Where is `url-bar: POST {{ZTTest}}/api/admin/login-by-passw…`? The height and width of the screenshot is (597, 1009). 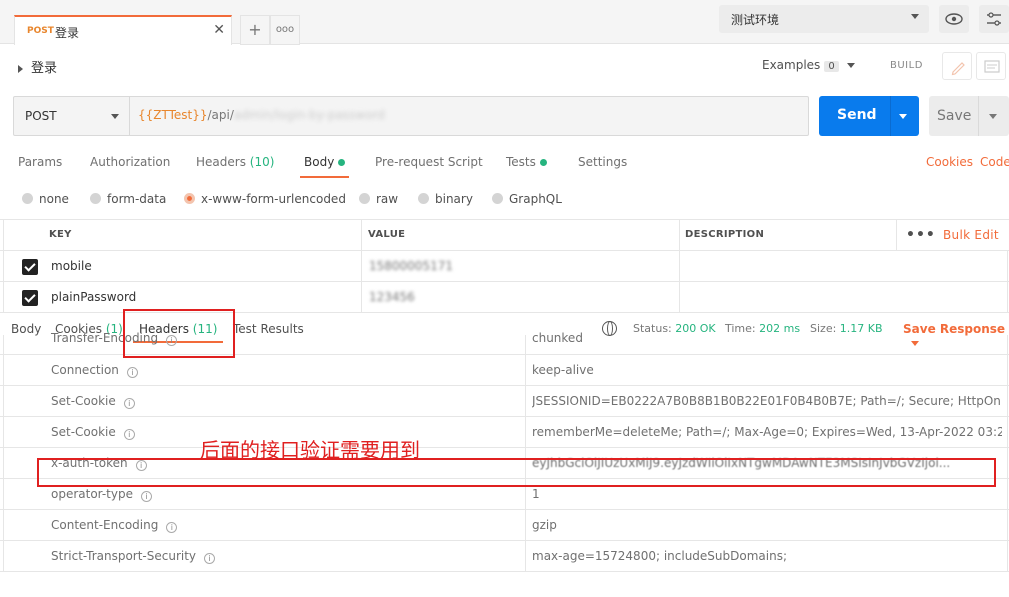 url-bar: POST {{ZTTest}}/api/admin/login-by-passw… is located at coordinates (411, 116).